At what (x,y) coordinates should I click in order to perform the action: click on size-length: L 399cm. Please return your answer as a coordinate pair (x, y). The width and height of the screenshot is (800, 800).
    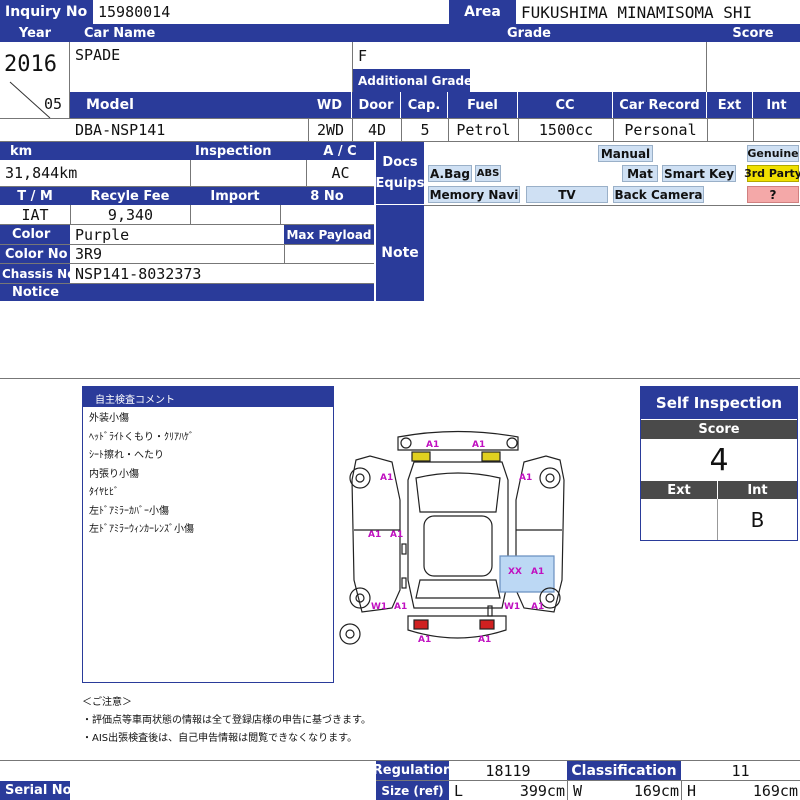
    Looking at the image, I should click on (508, 790).